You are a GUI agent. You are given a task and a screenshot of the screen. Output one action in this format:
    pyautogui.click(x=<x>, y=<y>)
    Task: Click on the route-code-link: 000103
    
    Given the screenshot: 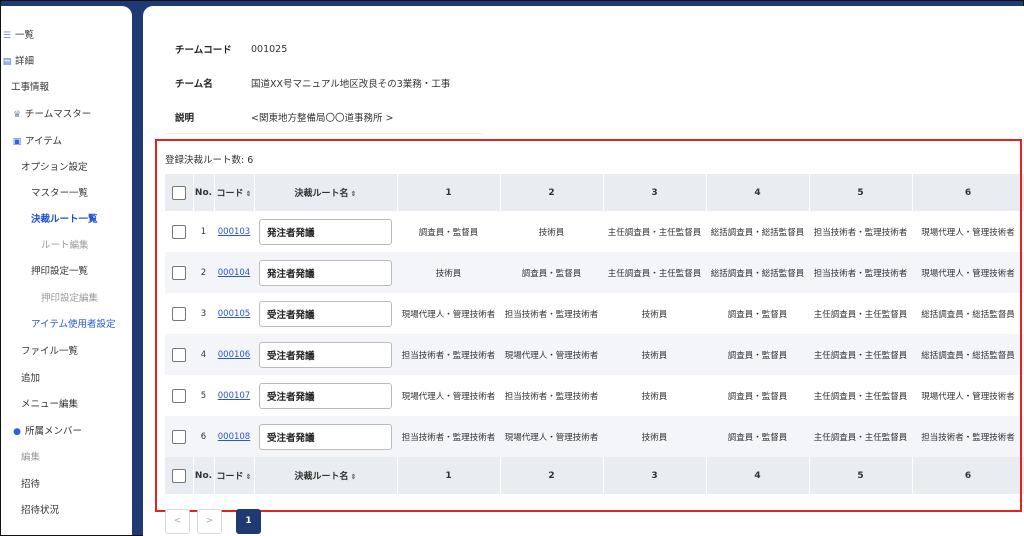 What is the action you would take?
    pyautogui.click(x=234, y=232)
    